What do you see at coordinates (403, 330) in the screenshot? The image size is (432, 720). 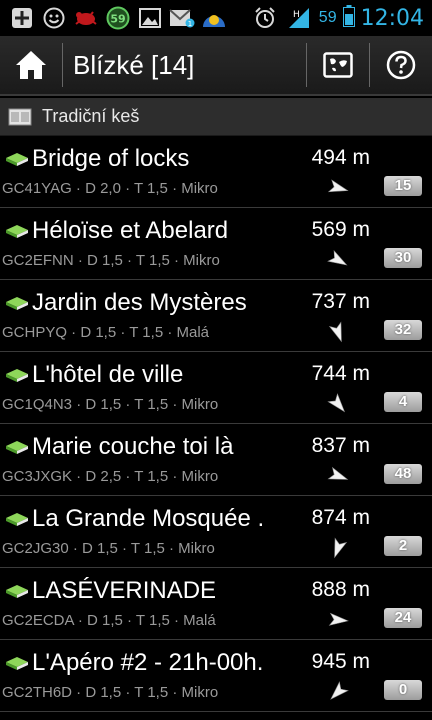 I see `found-count-badge: 32` at bounding box center [403, 330].